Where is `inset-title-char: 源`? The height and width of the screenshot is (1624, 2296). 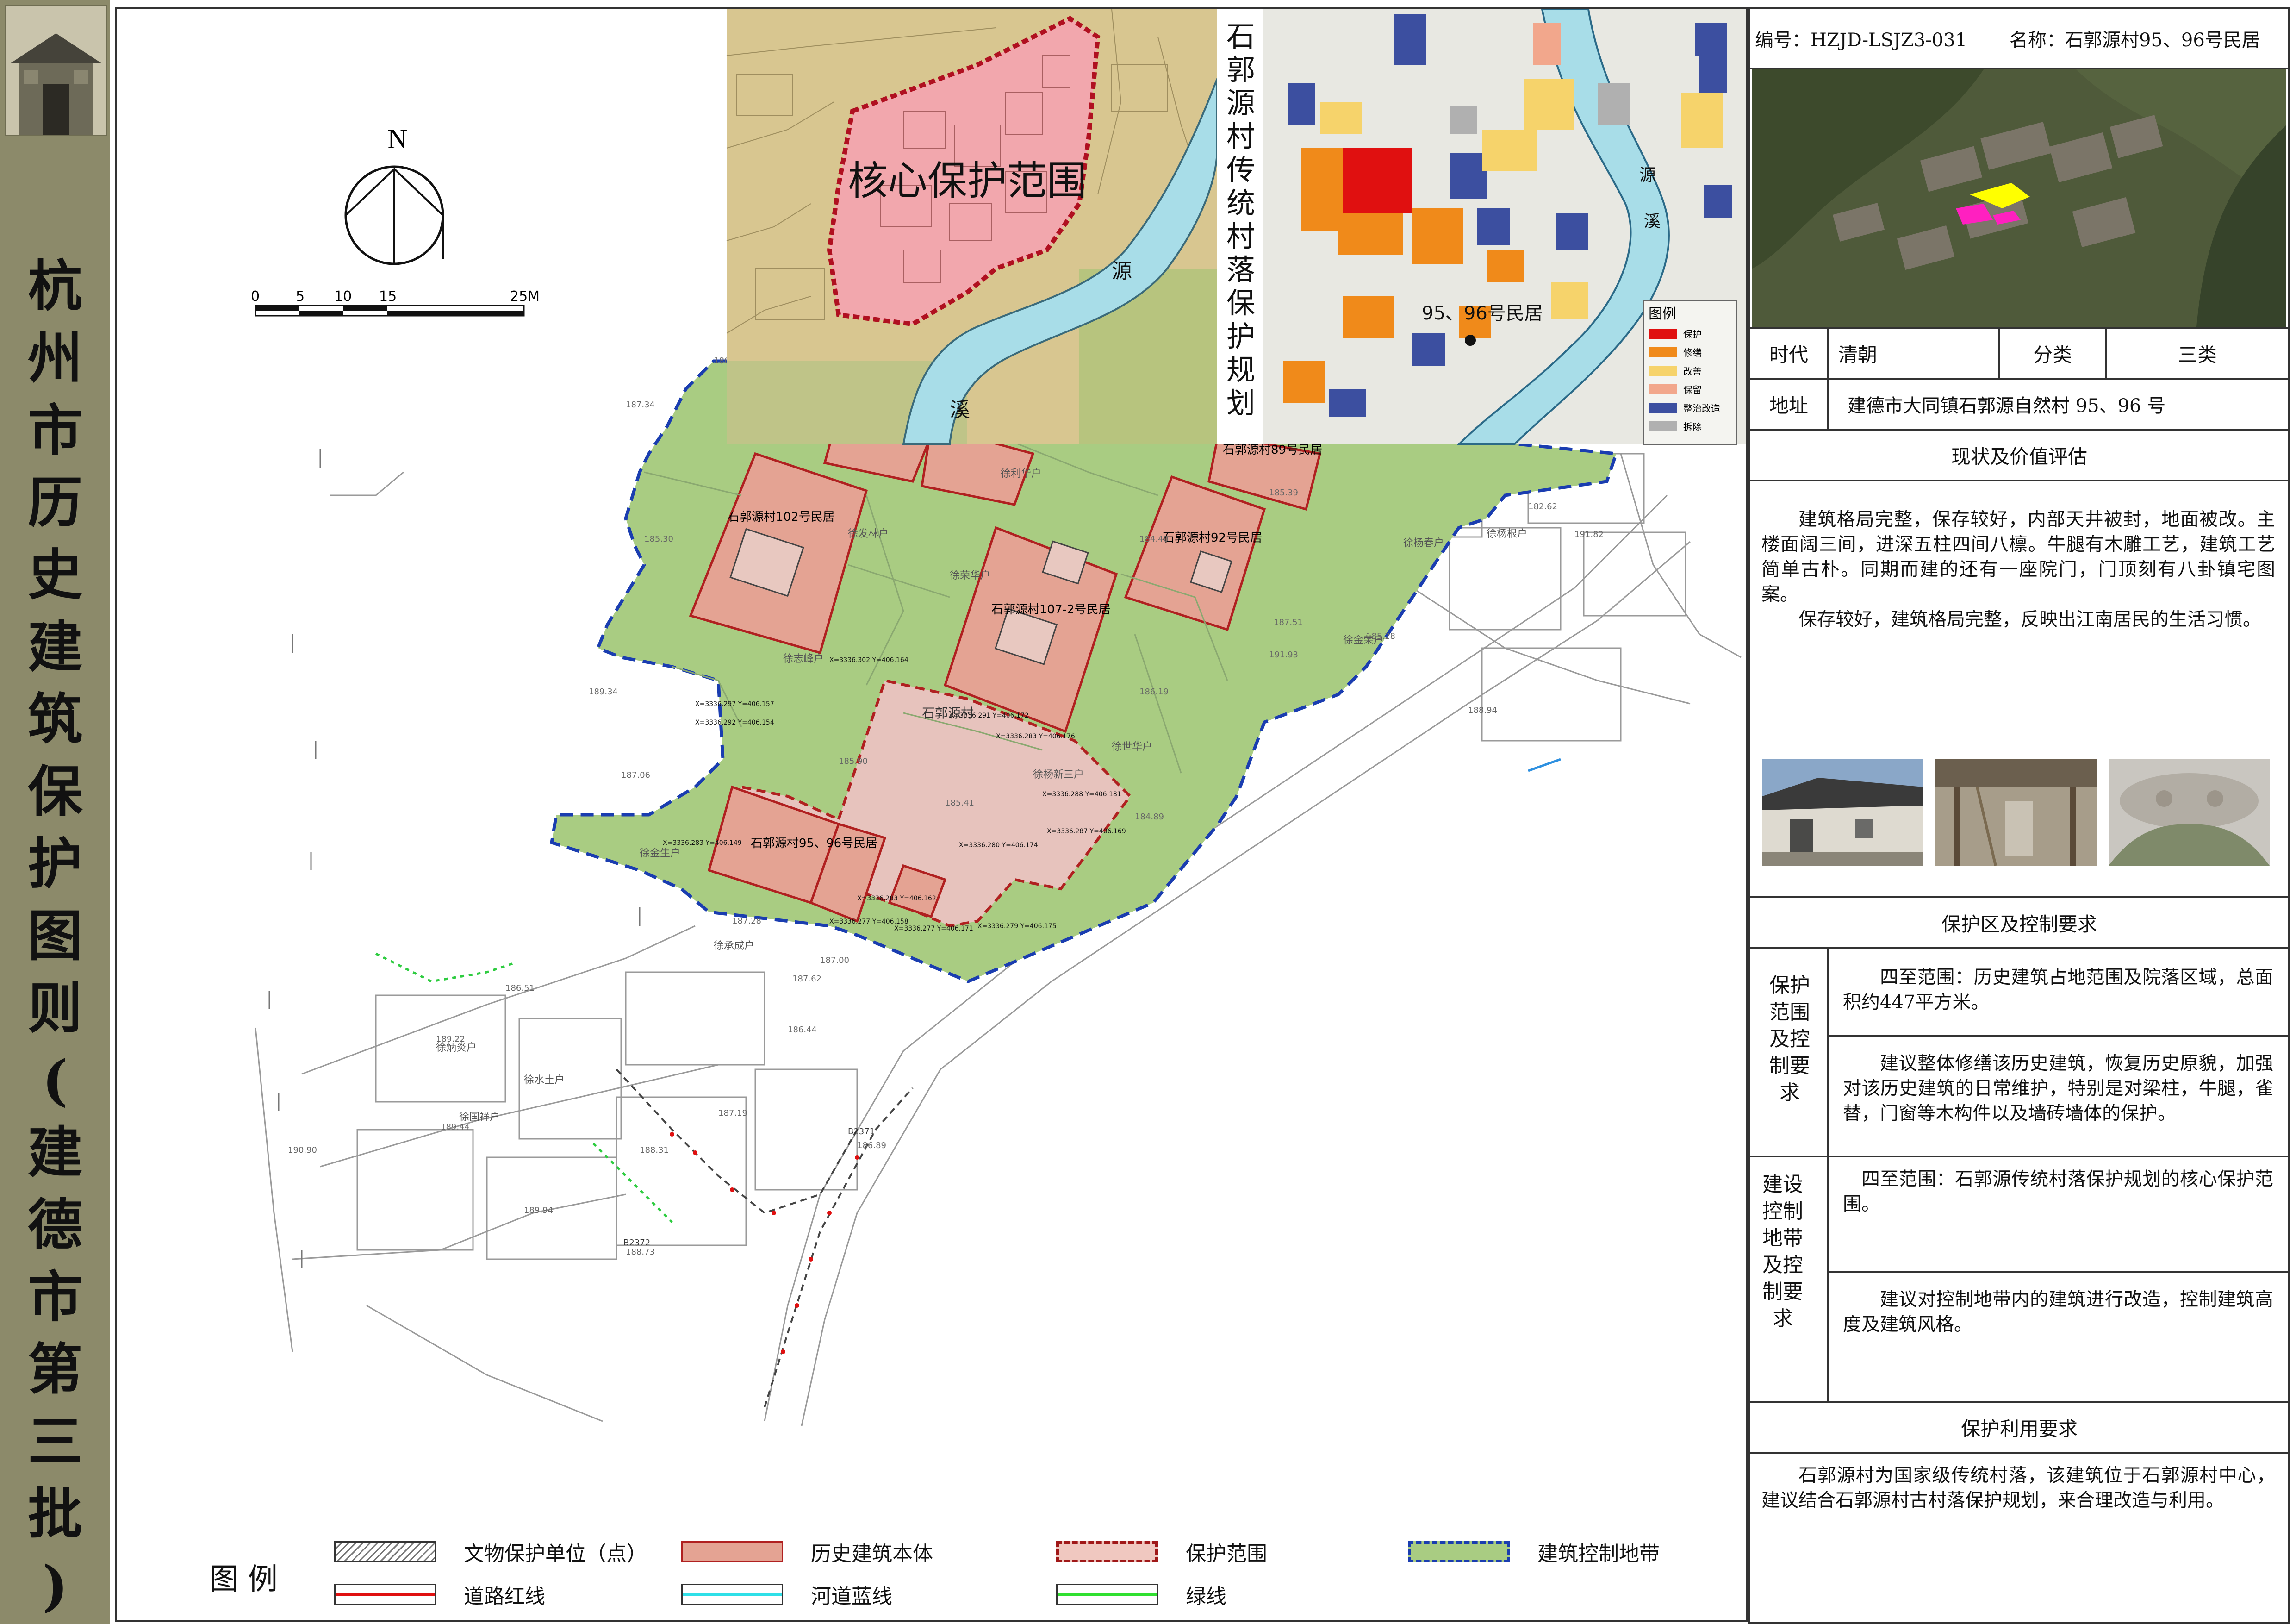 inset-title-char: 源 is located at coordinates (1240, 103).